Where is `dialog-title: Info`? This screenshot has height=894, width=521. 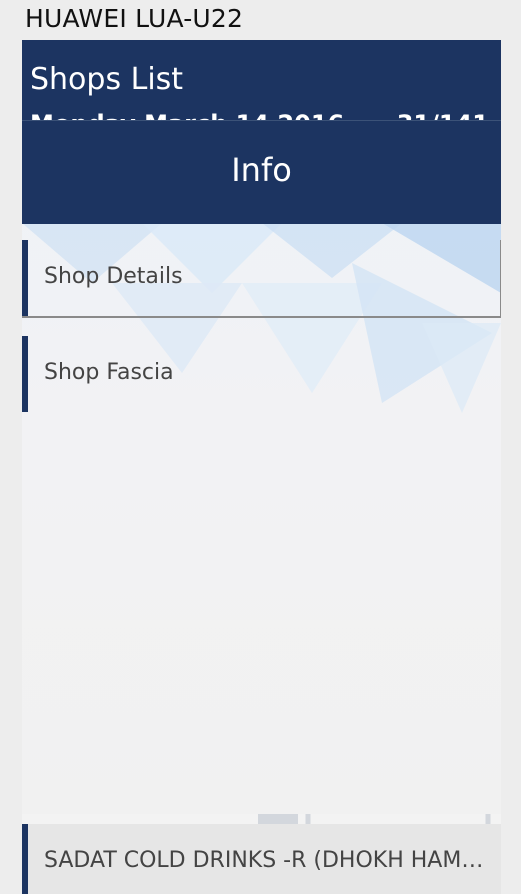
dialog-title: Info is located at coordinates (261, 170).